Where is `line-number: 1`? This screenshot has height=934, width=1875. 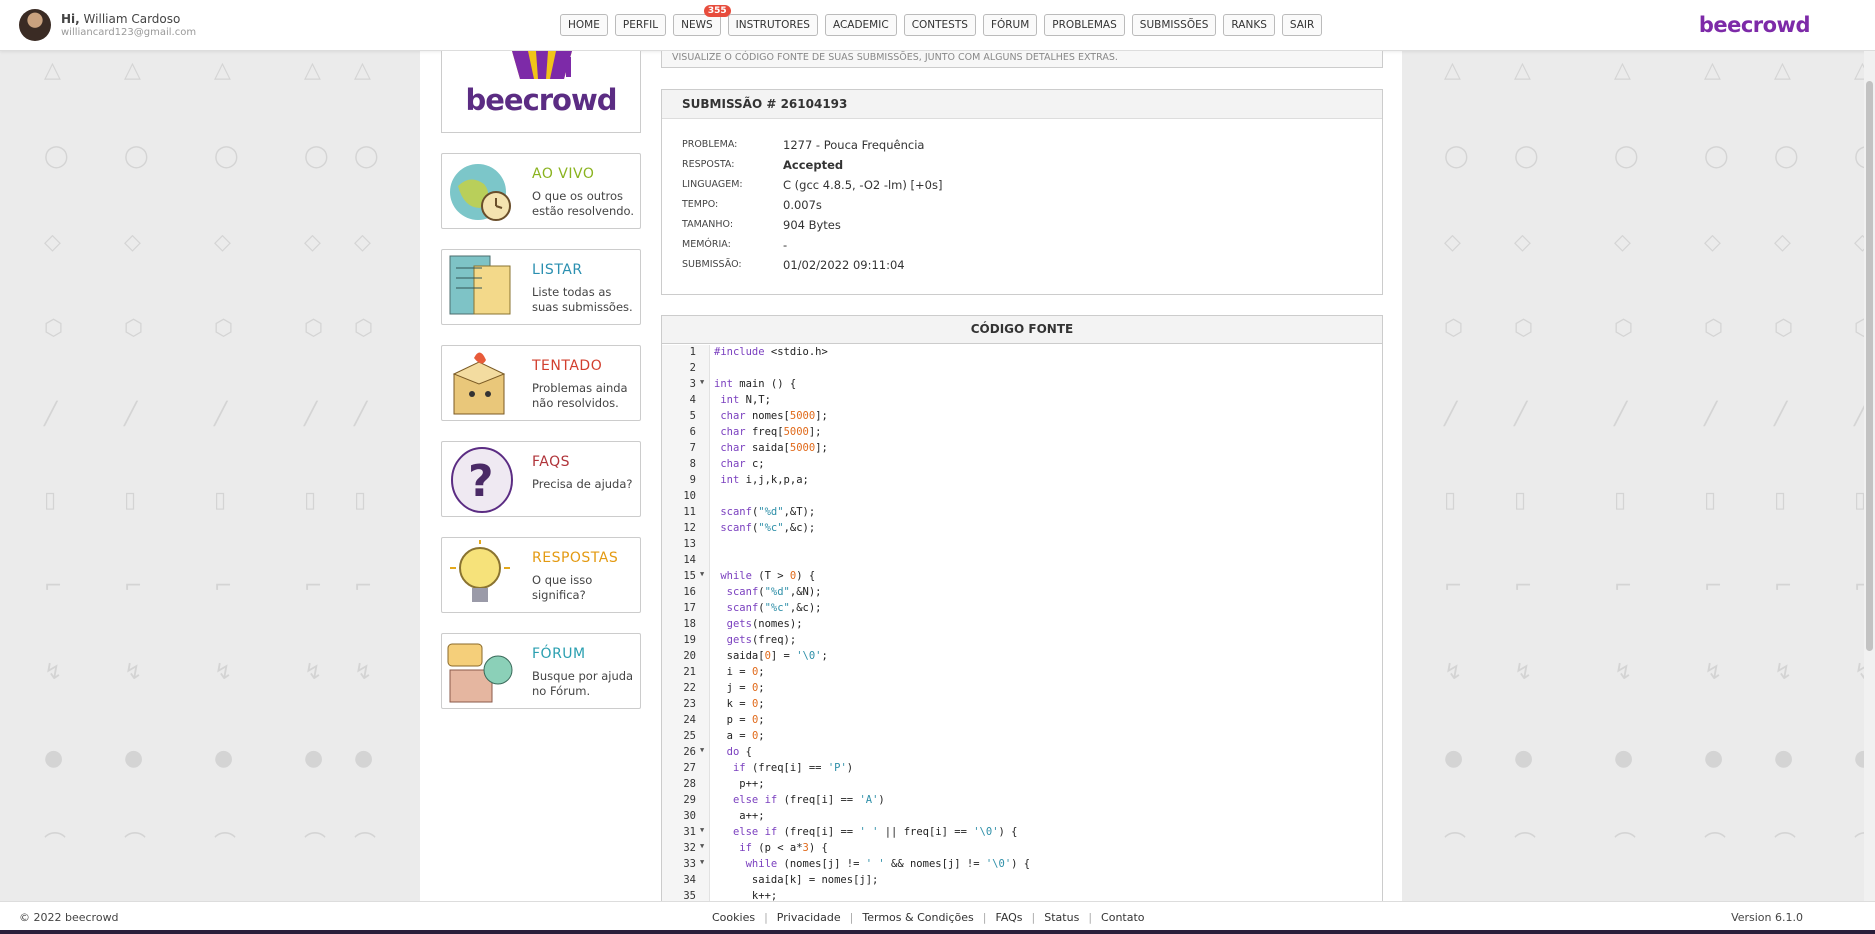 line-number: 1 is located at coordinates (692, 352).